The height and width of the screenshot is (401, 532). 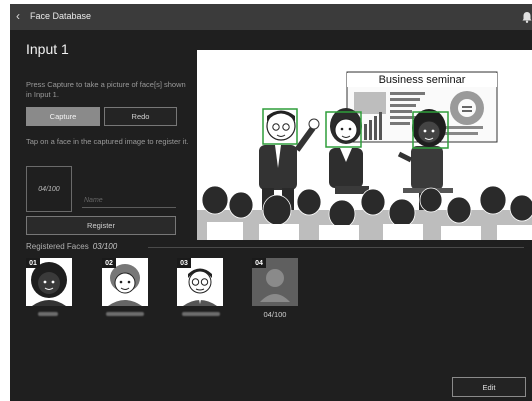 What do you see at coordinates (105, 246) in the screenshot?
I see `registered-count: 03/100` at bounding box center [105, 246].